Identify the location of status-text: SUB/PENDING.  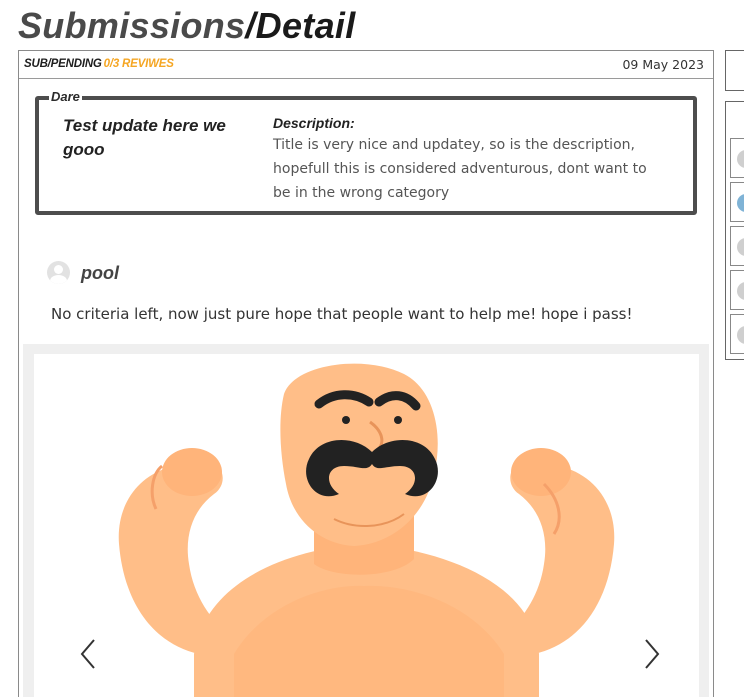
(63, 64).